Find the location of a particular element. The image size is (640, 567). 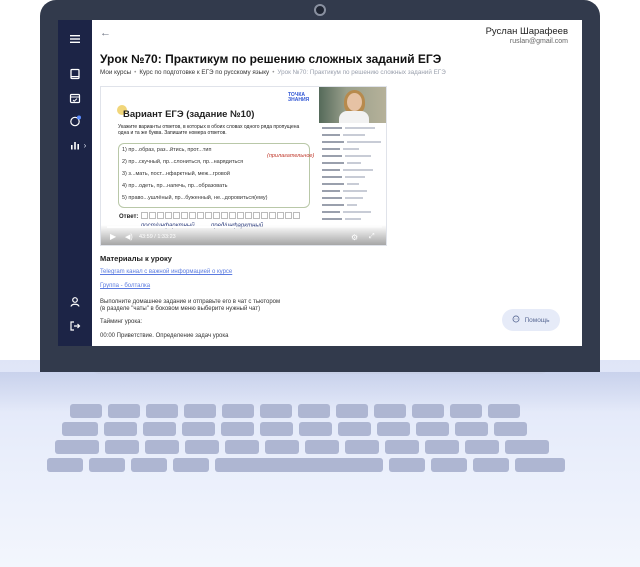

arrow-left-icon: ← is located at coordinates (105, 33).